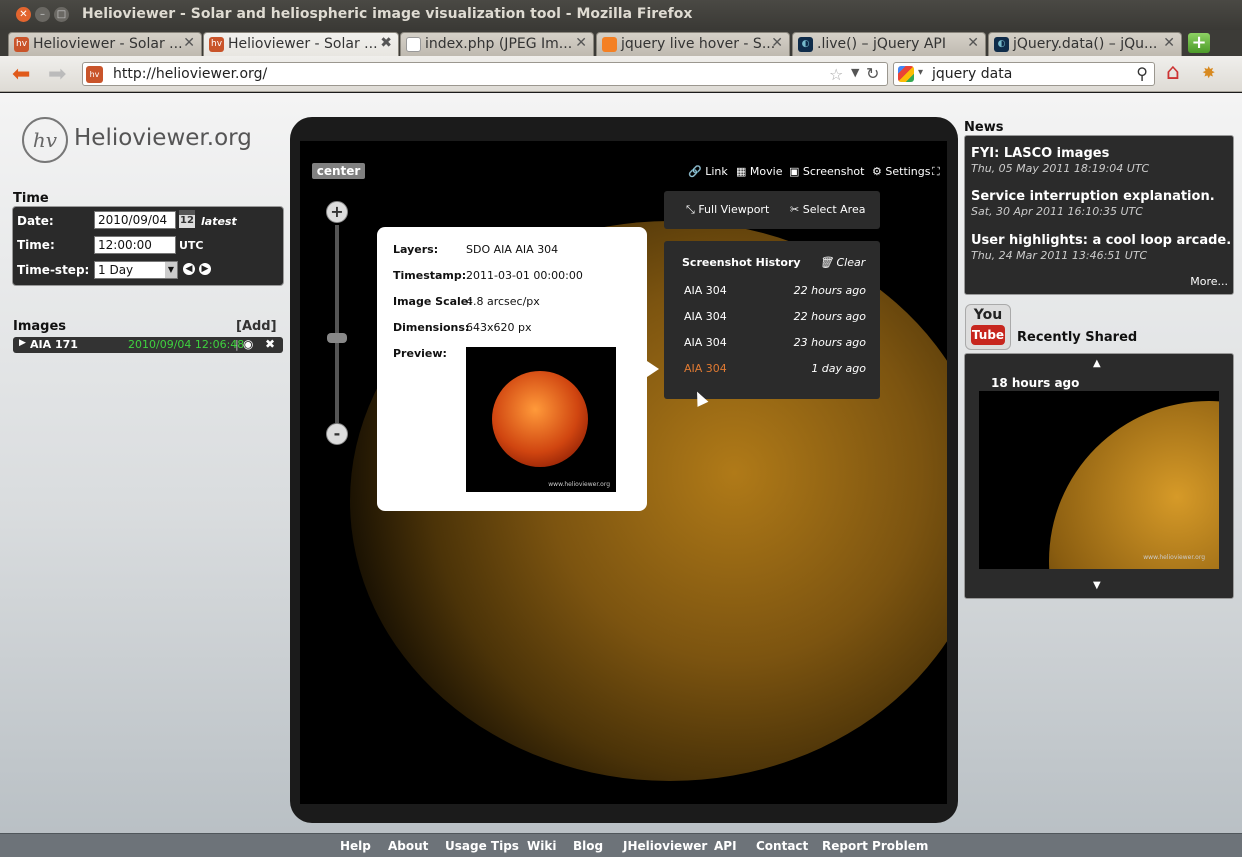  What do you see at coordinates (248, 344) in the screenshot?
I see `visibility-eye-icon: ◉` at bounding box center [248, 344].